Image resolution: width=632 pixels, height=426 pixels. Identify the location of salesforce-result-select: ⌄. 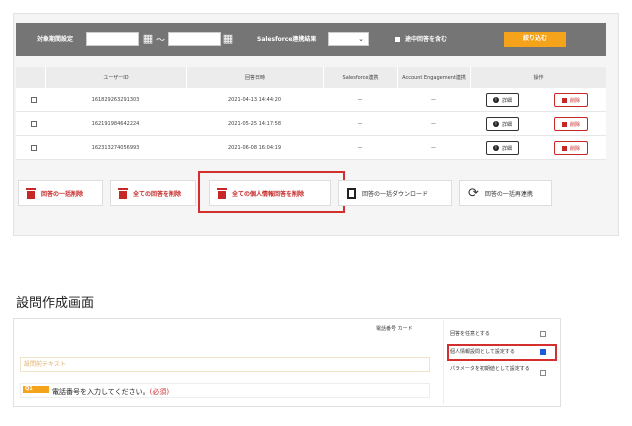
(348, 39).